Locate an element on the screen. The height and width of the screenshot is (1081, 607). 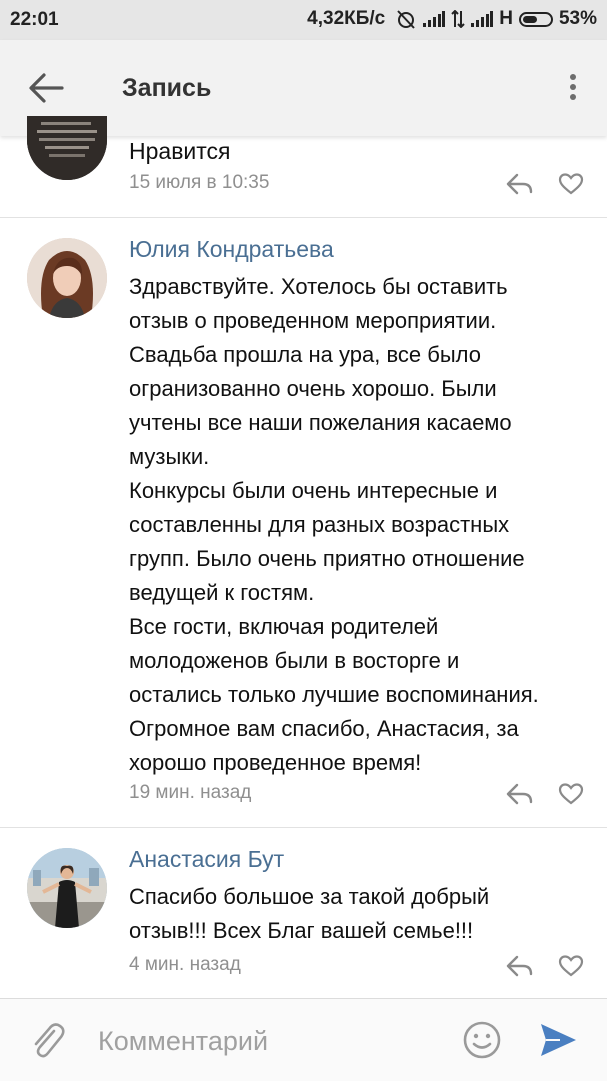
comment-author: Юлия Кондратьева is located at coordinates (231, 249).